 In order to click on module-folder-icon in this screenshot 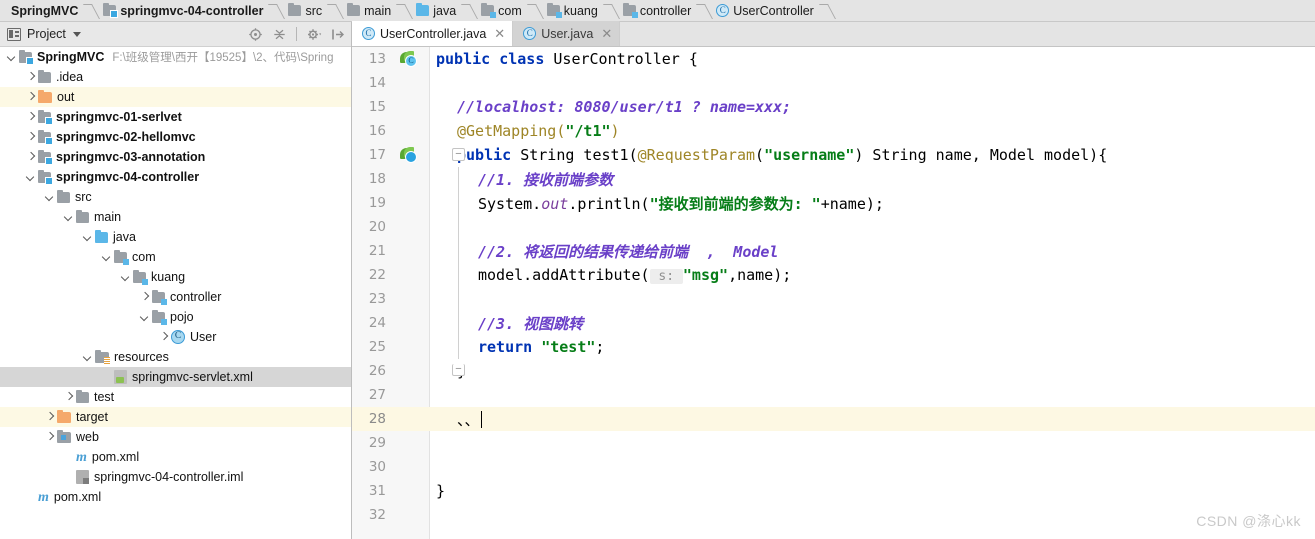, I will do `click(45, 177)`.